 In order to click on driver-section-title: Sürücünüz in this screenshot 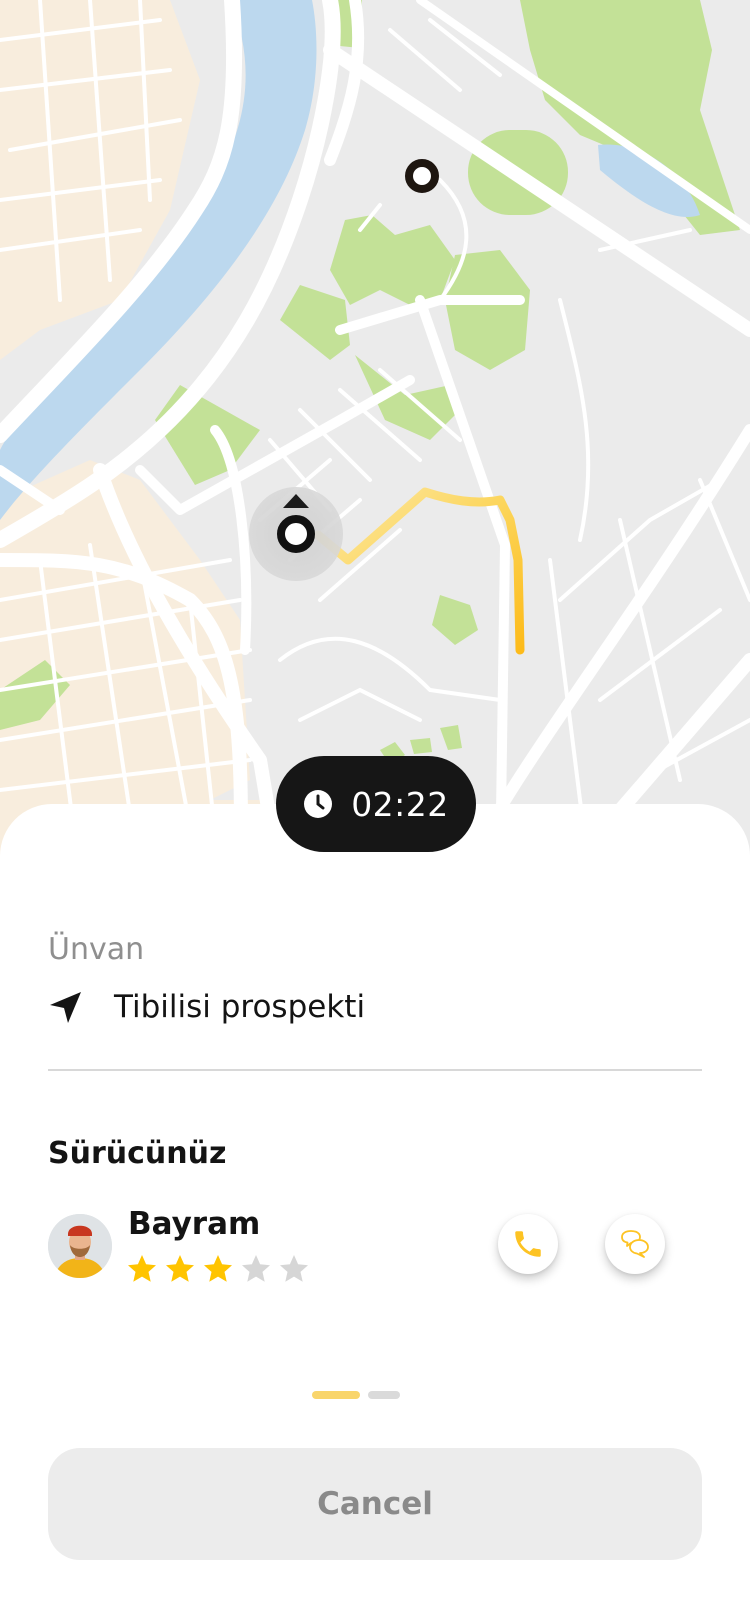, I will do `click(137, 1153)`.